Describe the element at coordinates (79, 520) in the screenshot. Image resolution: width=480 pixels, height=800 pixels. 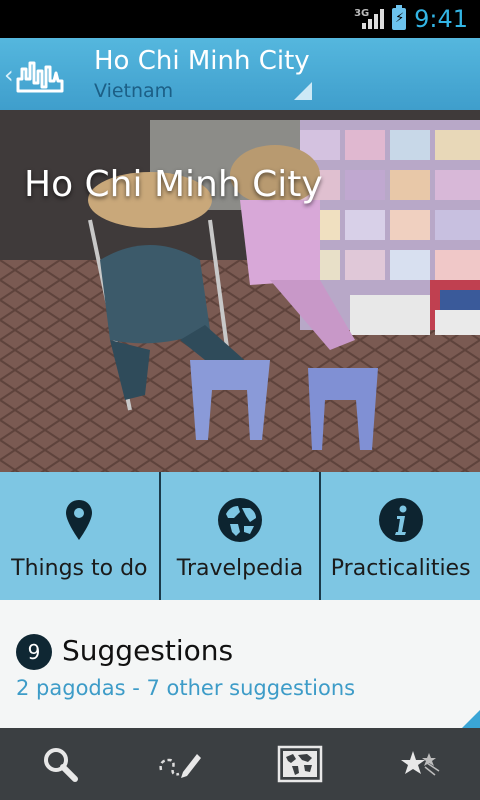
I see `map-pin-icon` at that location.